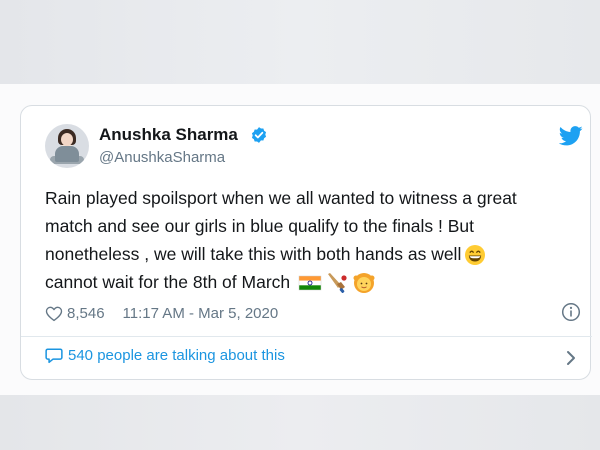 Image resolution: width=600 pixels, height=450 pixels. Describe the element at coordinates (67, 154) in the screenshot. I see `avatar-figure-shirt` at that location.